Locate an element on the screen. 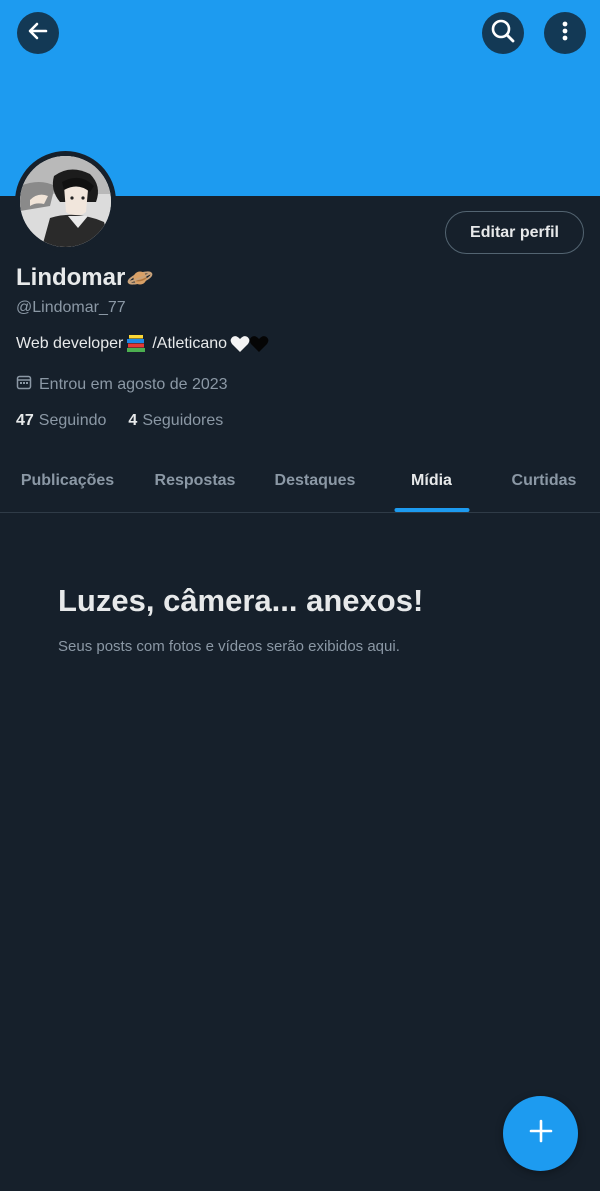  empty-state-title: Luzes, câmera... anexos! is located at coordinates (241, 600).